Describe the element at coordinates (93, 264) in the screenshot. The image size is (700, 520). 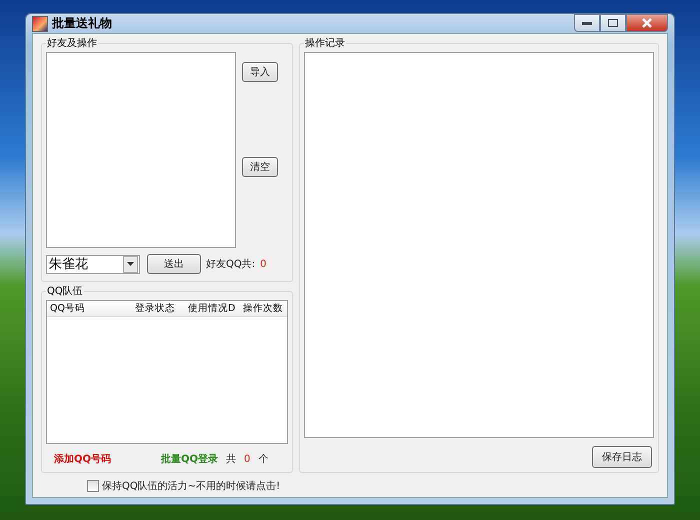
I see `friend-dropdown: 朱雀花` at that location.